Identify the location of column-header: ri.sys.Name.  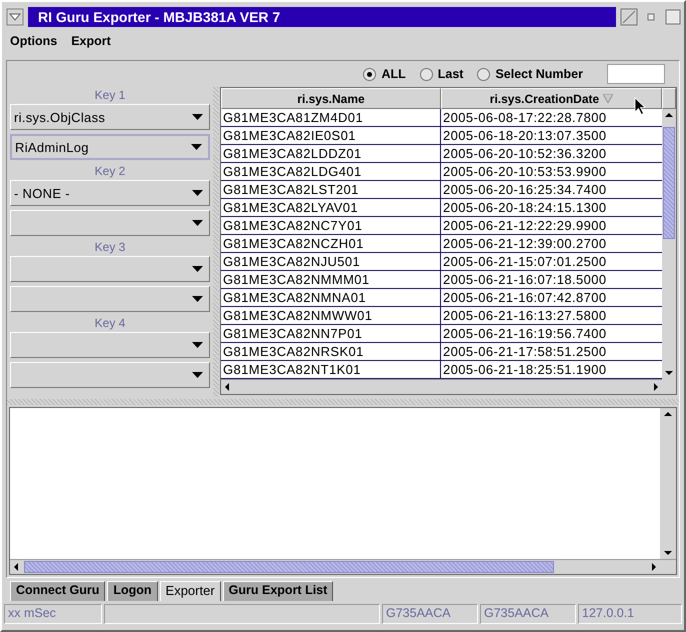
(331, 98).